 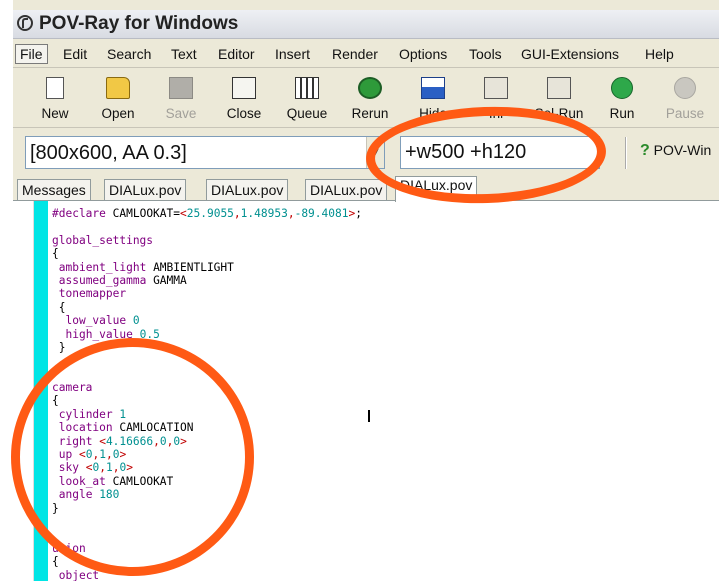 What do you see at coordinates (366, 24) in the screenshot?
I see `title-bar: POV-Ray for Windows` at bounding box center [366, 24].